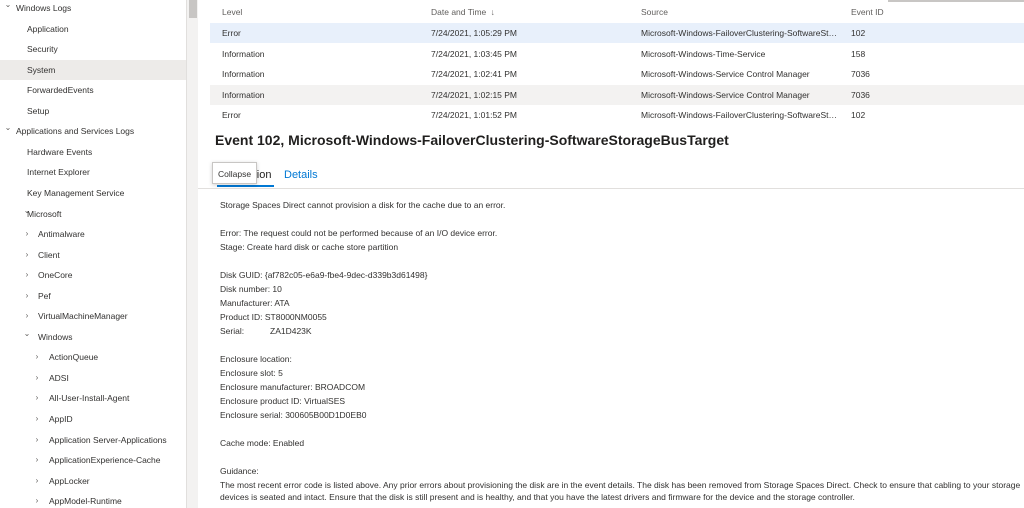  Describe the element at coordinates (93, 440) in the screenshot. I see `tree-item-application-server-applications: › Application Server-Applications` at that location.